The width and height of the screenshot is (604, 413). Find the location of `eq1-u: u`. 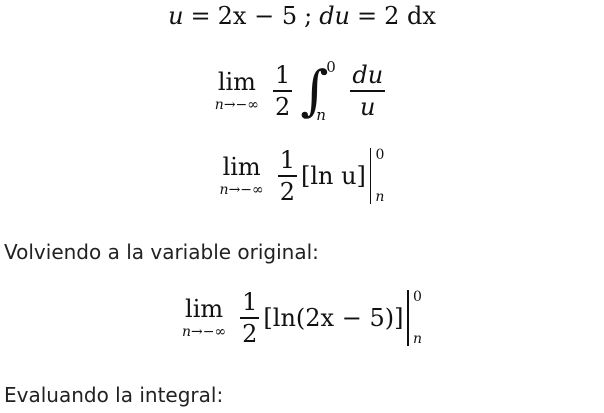

eq1-u: u is located at coordinates (176, 16).